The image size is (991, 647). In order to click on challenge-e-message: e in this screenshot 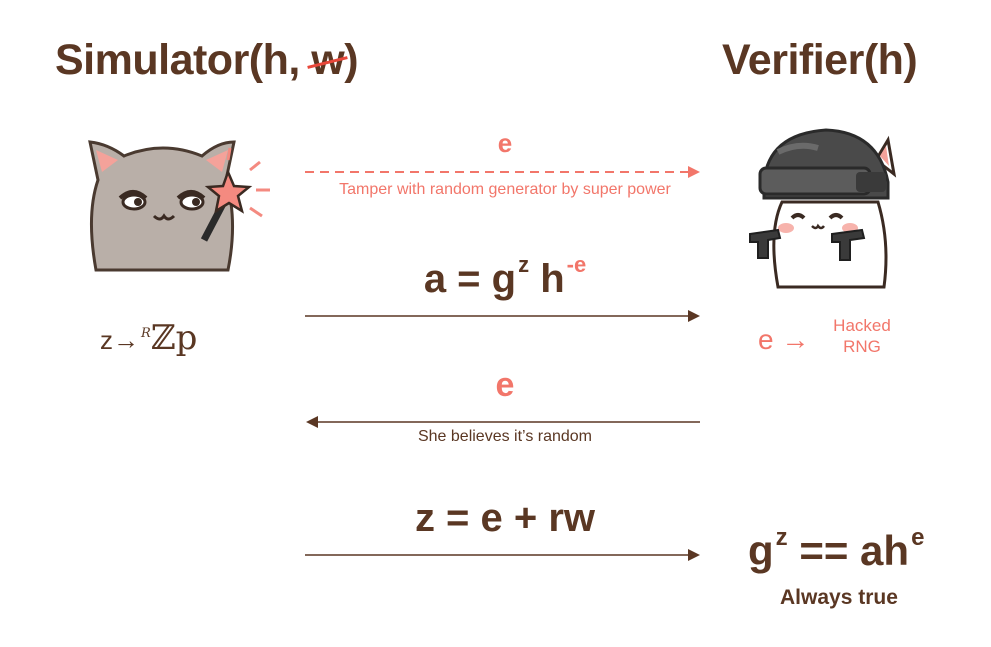, I will do `click(505, 385)`.